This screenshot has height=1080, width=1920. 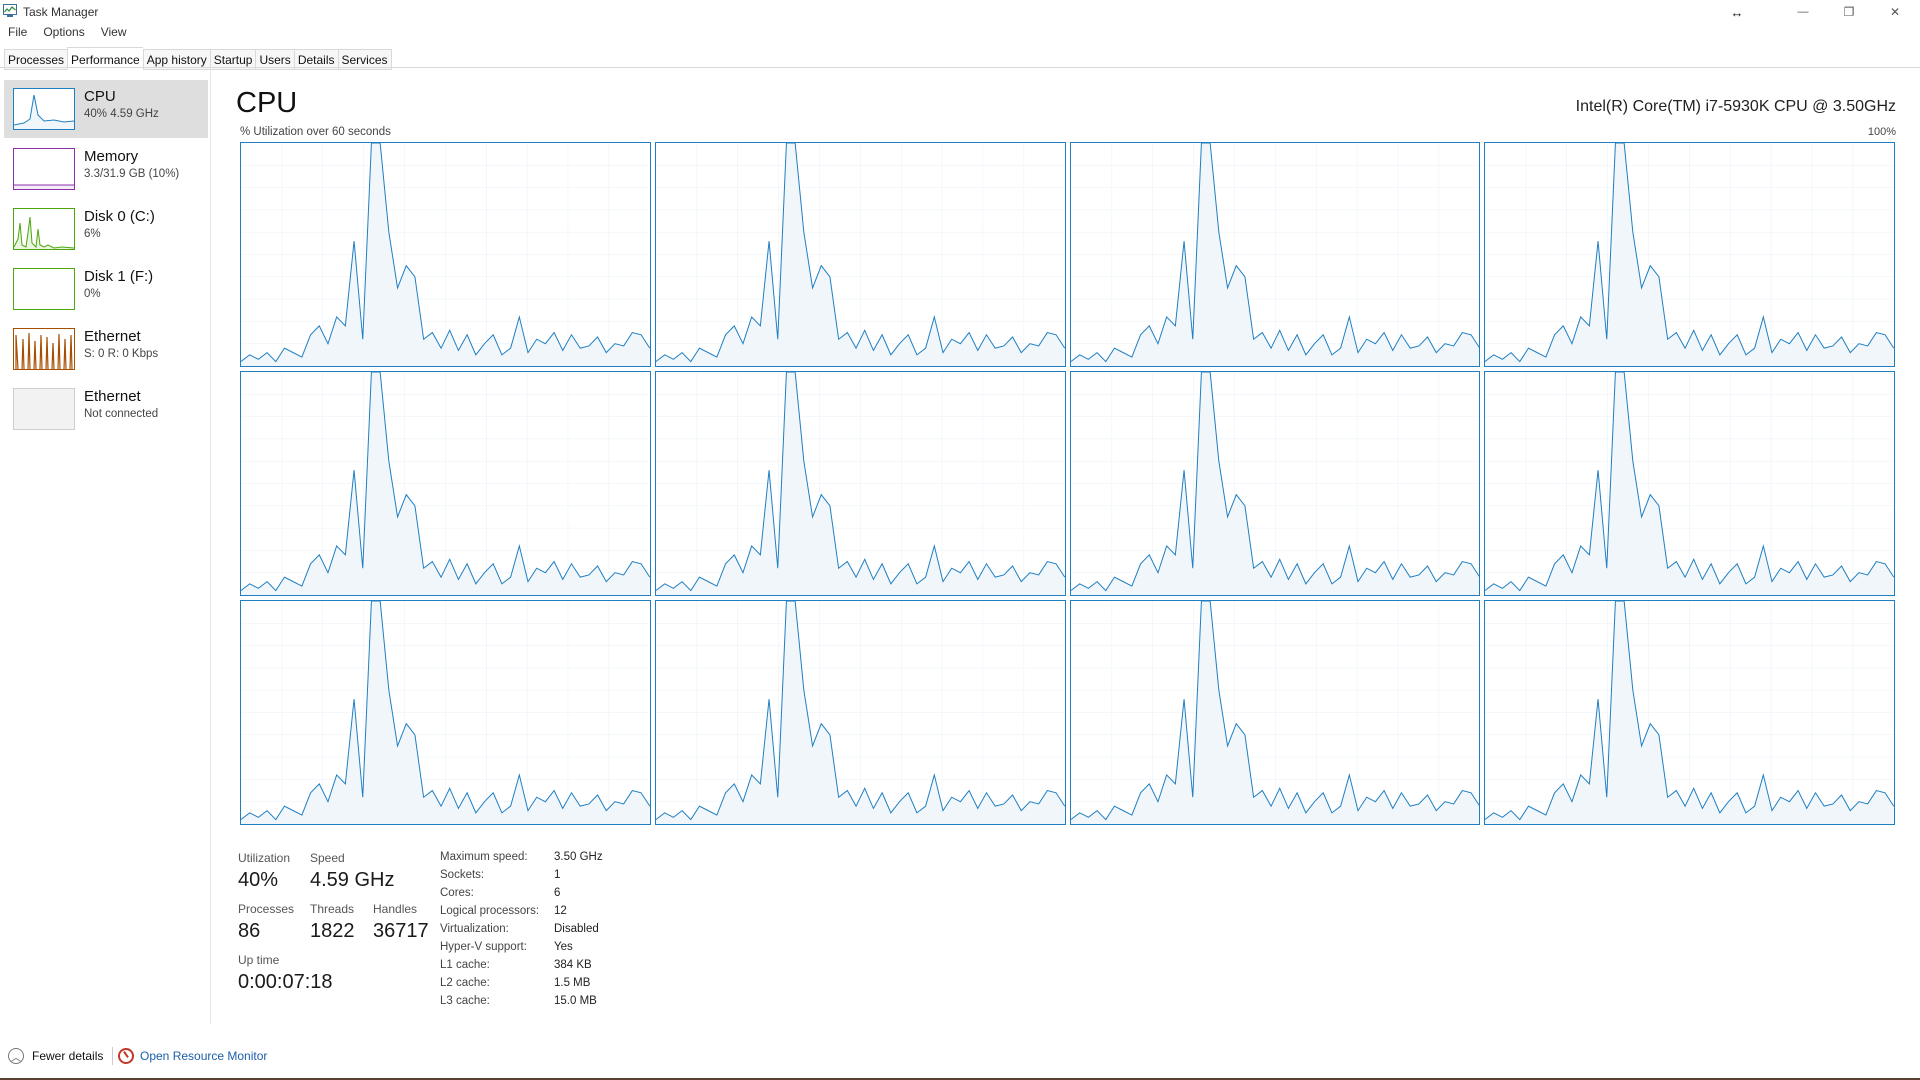 What do you see at coordinates (100, 96) in the screenshot?
I see `sidebar-item-title: CPU` at bounding box center [100, 96].